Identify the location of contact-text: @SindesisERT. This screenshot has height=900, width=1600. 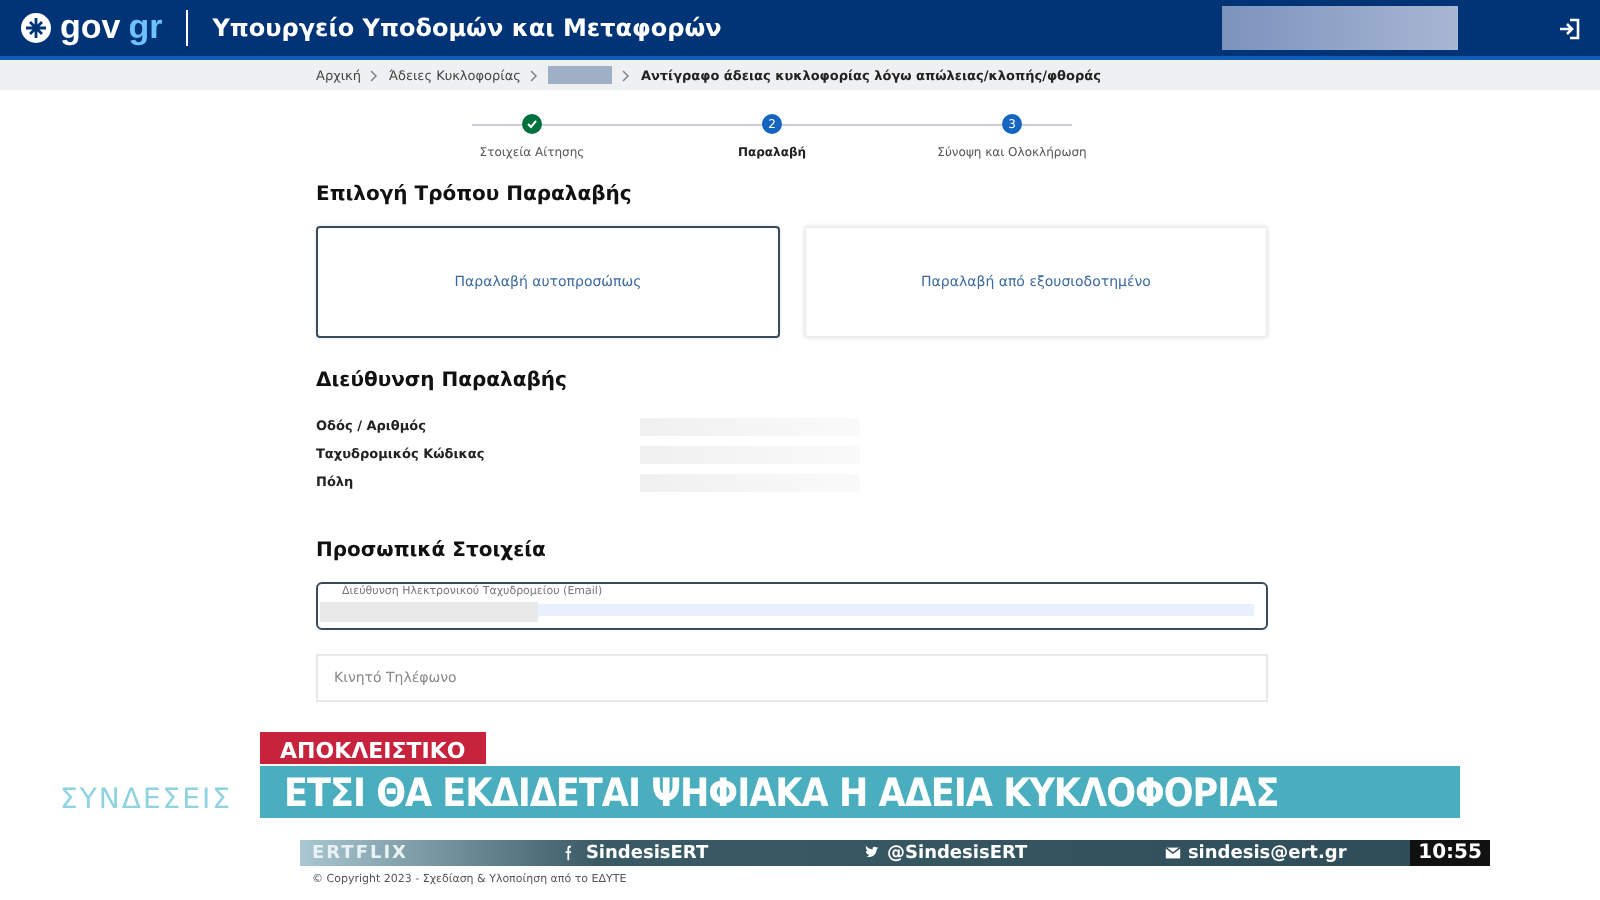
(957, 853).